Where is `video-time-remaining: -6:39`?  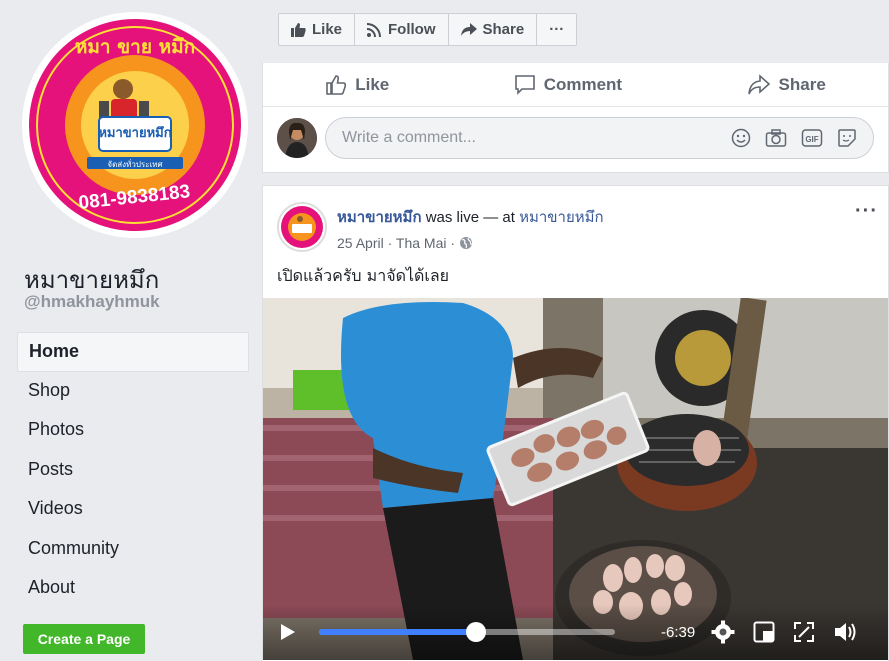
video-time-remaining: -6:39 is located at coordinates (678, 632).